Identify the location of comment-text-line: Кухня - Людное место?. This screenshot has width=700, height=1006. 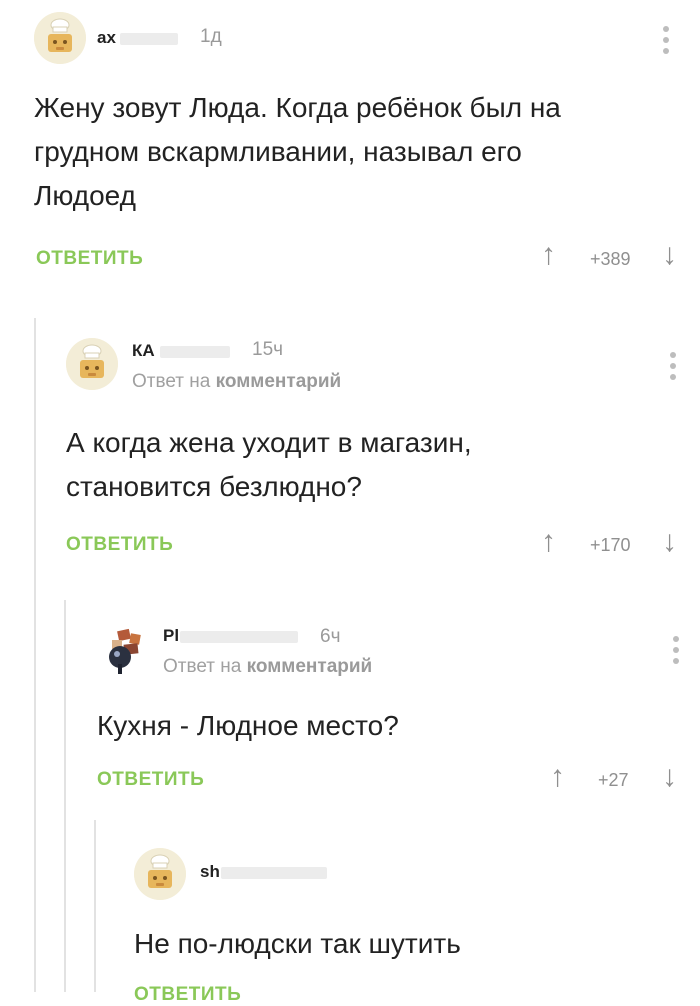
(248, 725).